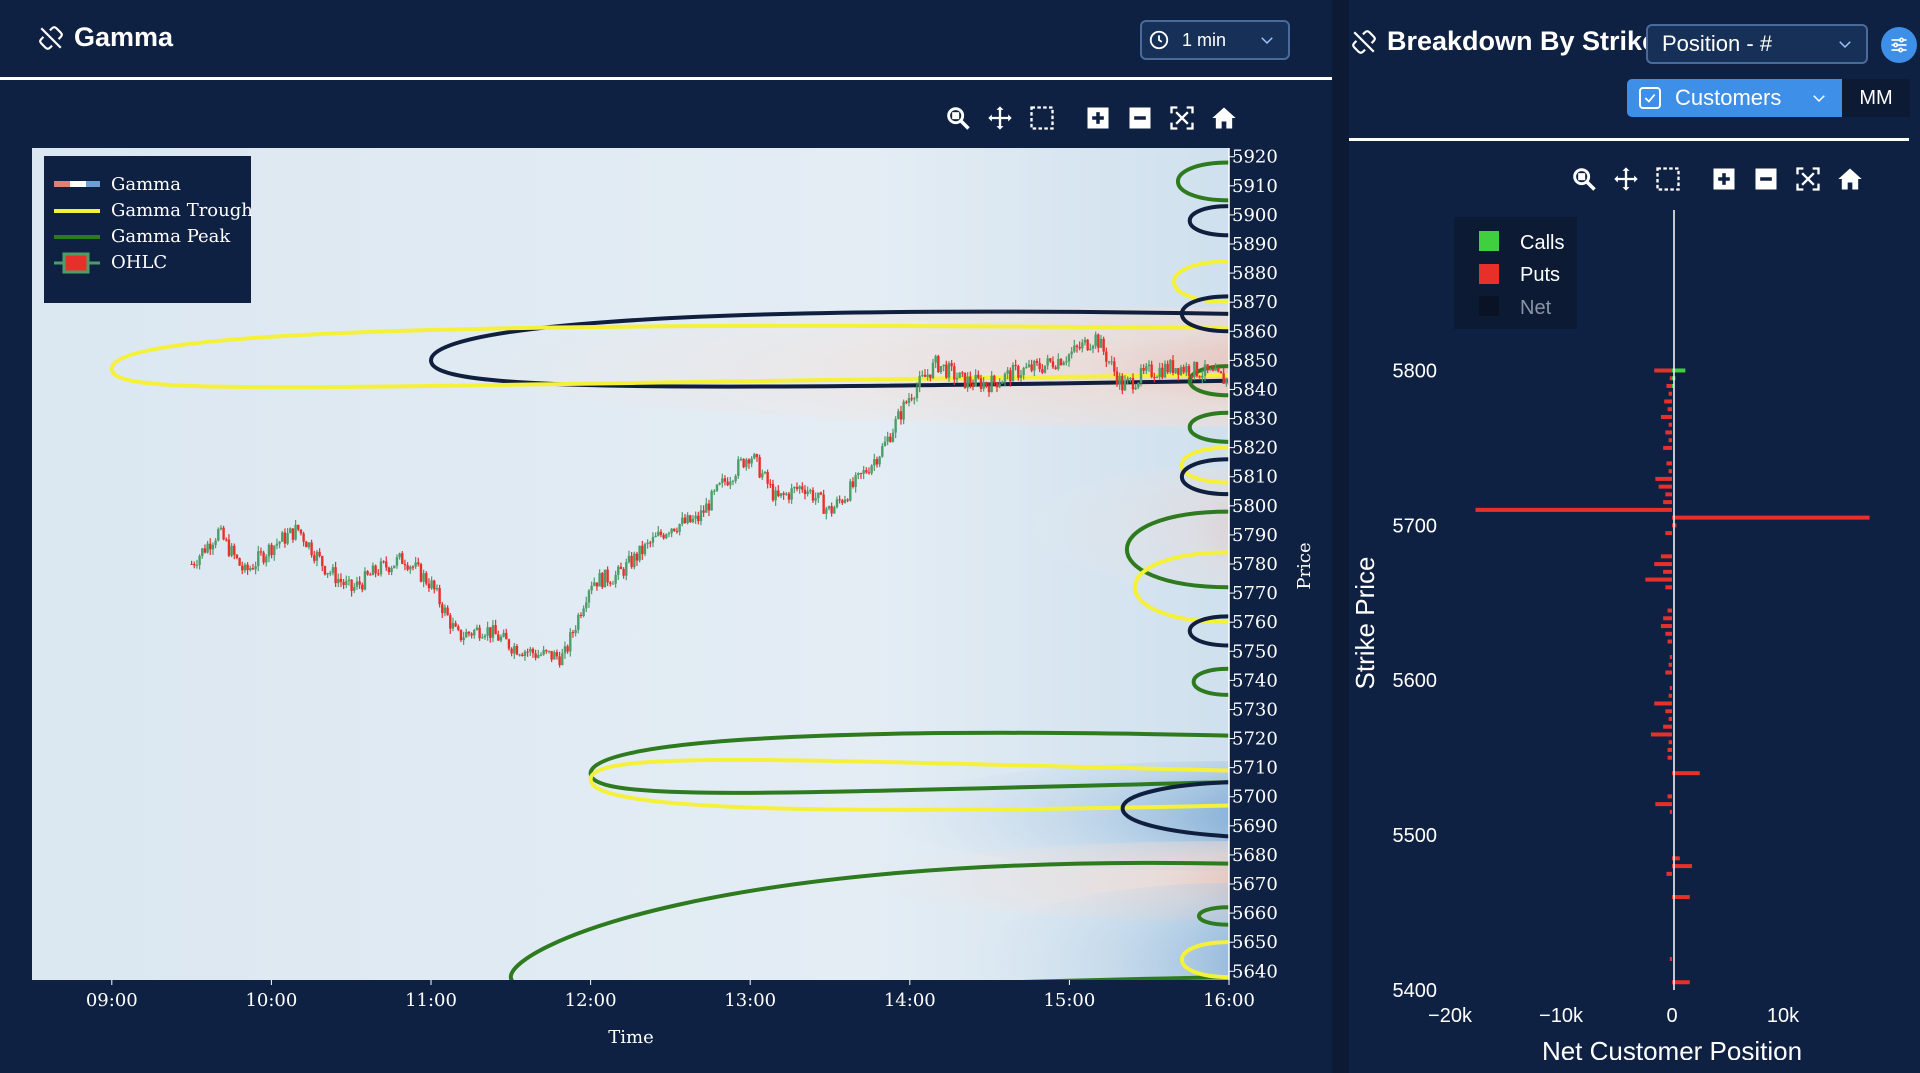 This screenshot has height=1073, width=1920. I want to click on mm-toggle: MM, so click(1876, 98).